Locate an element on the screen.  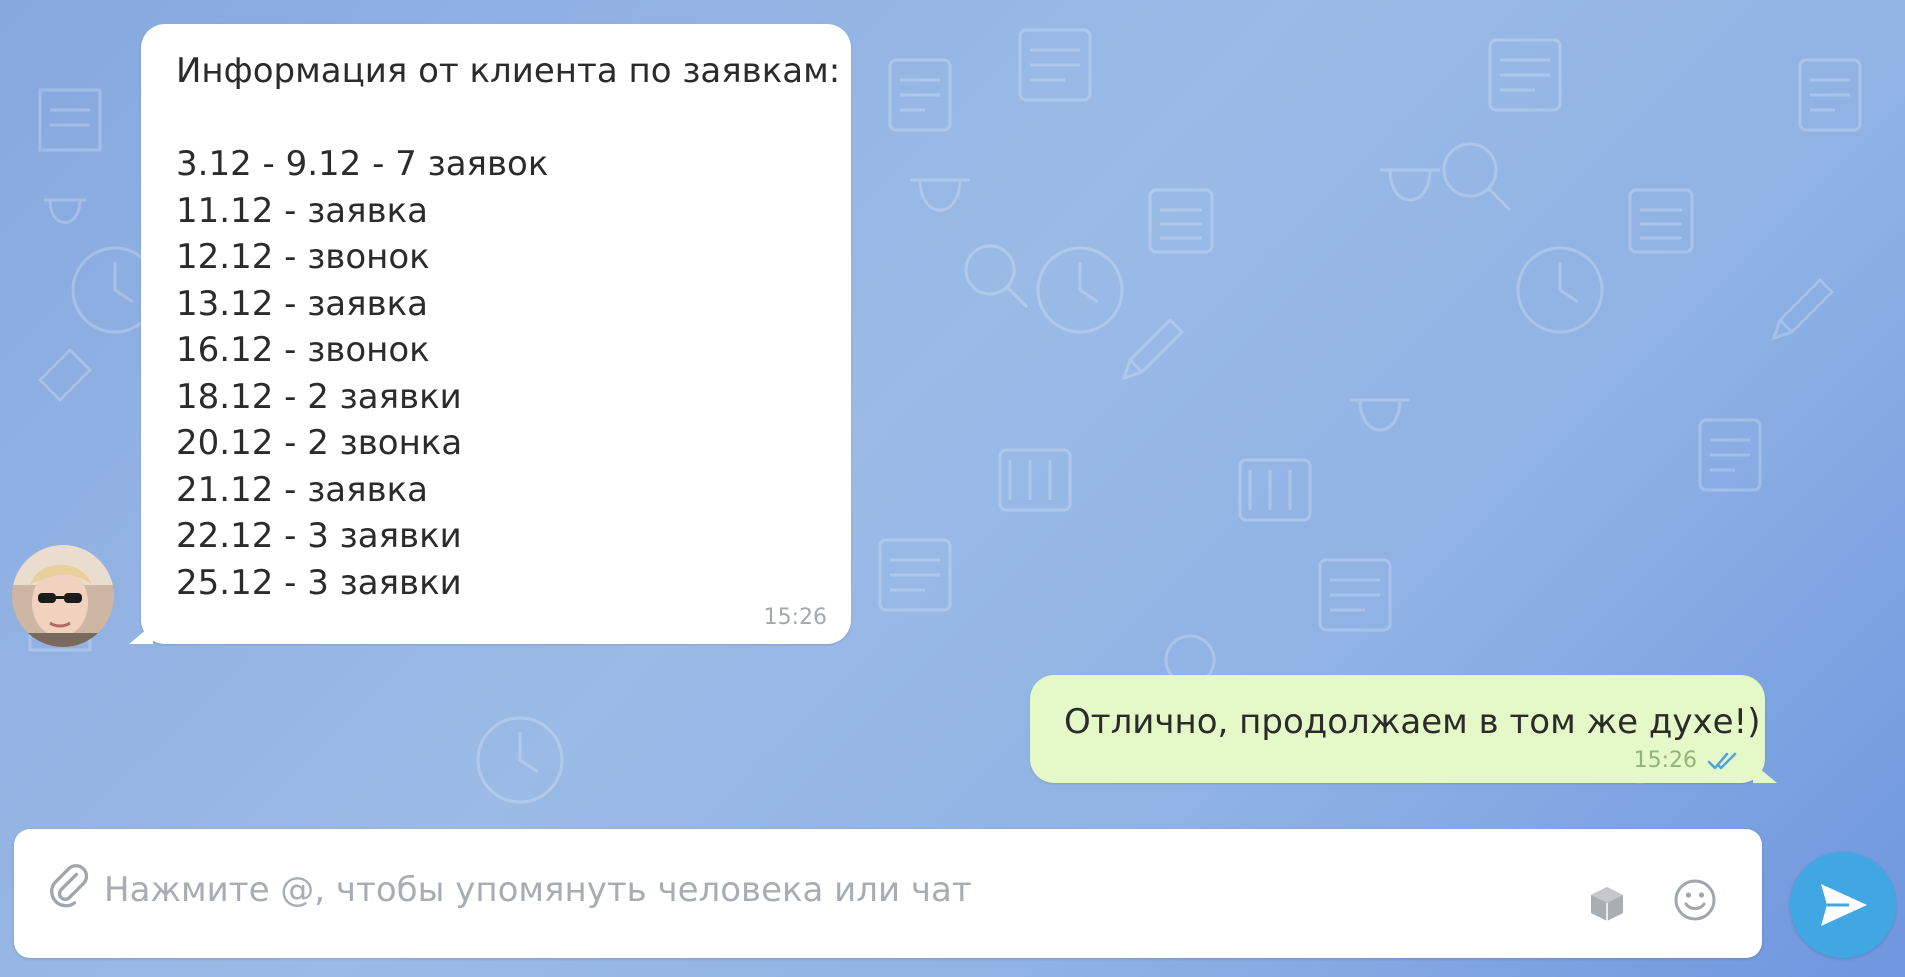
message-line: 20.12 - 2 звонка is located at coordinates (319, 443).